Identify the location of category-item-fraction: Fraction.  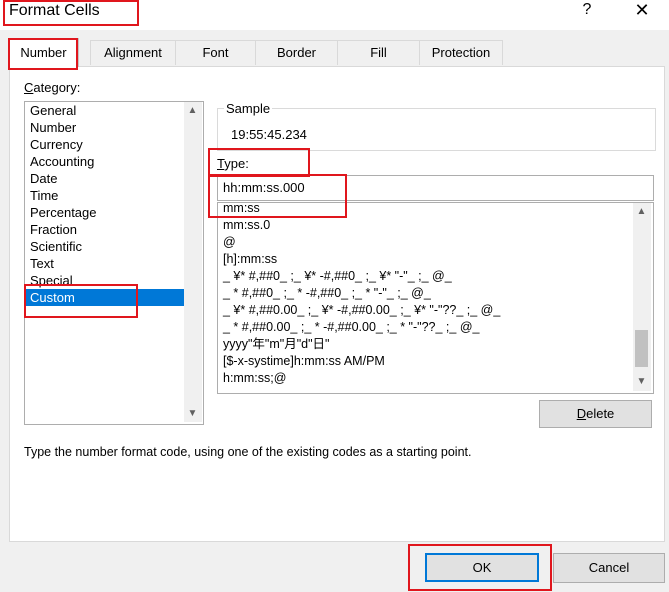
(105, 229).